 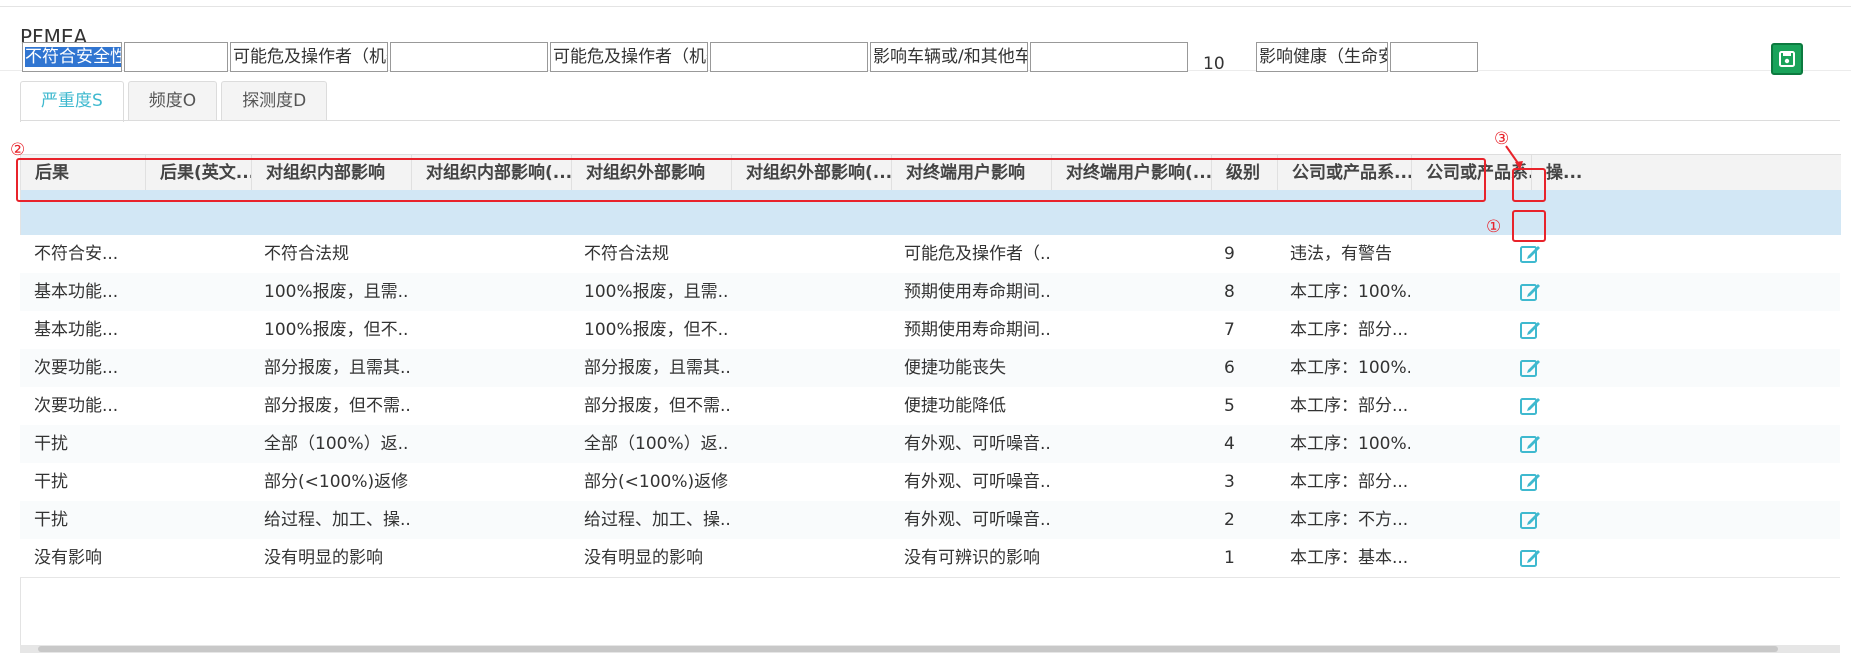 I want to click on annotation-arrow, so click(x=1514, y=157).